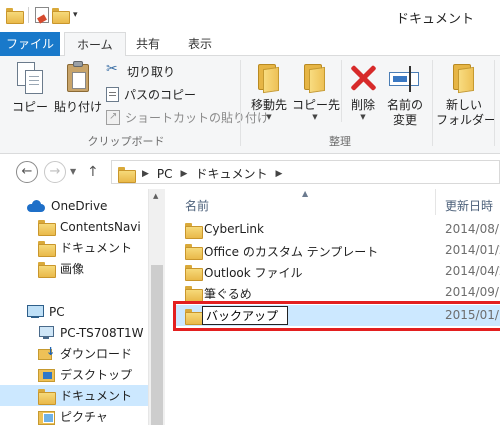 The height and width of the screenshot is (425, 500). What do you see at coordinates (95, 44) in the screenshot?
I see `tab-home: ホーム` at bounding box center [95, 44].